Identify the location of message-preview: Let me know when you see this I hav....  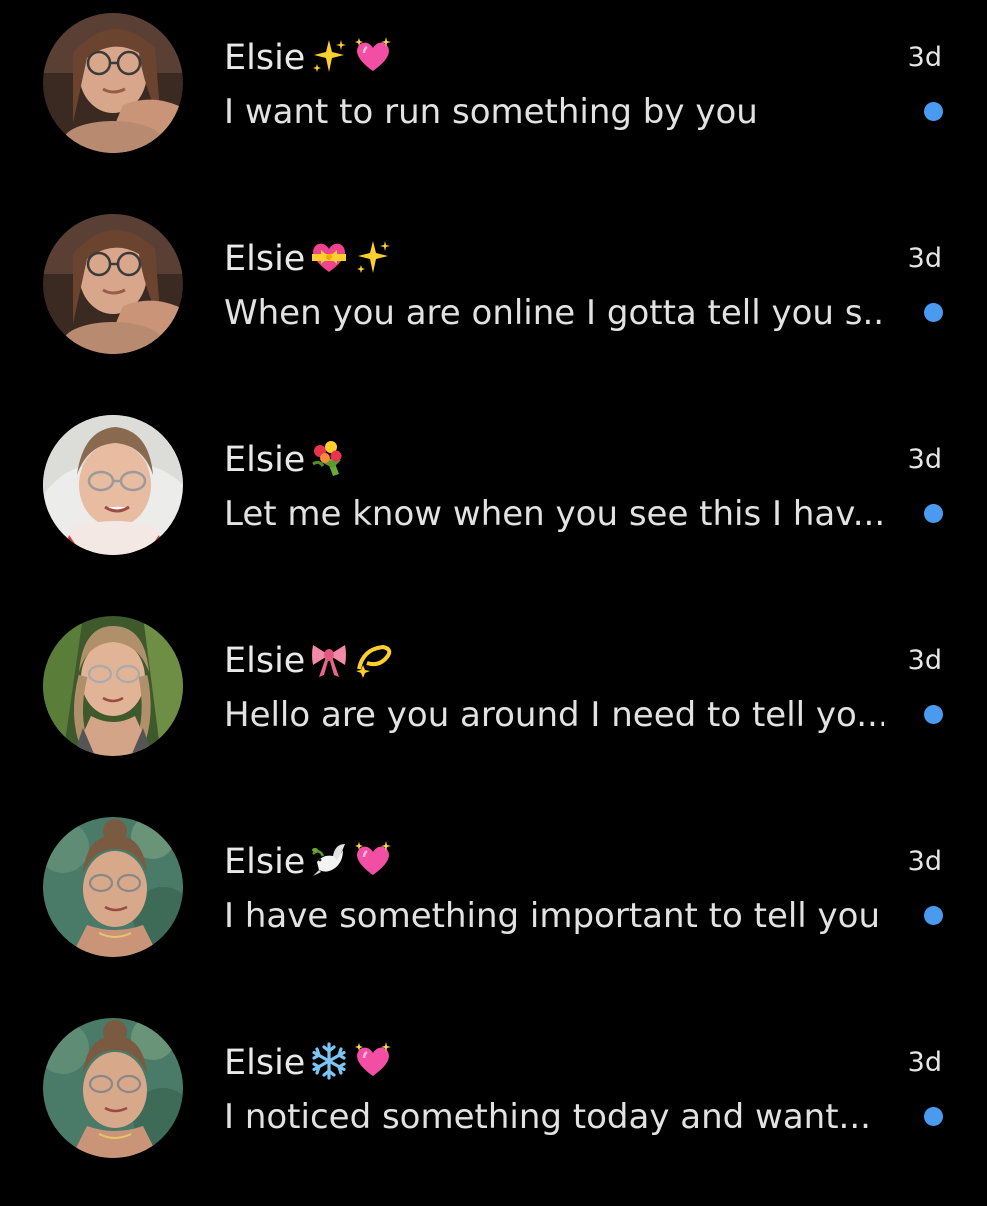
(554, 514).